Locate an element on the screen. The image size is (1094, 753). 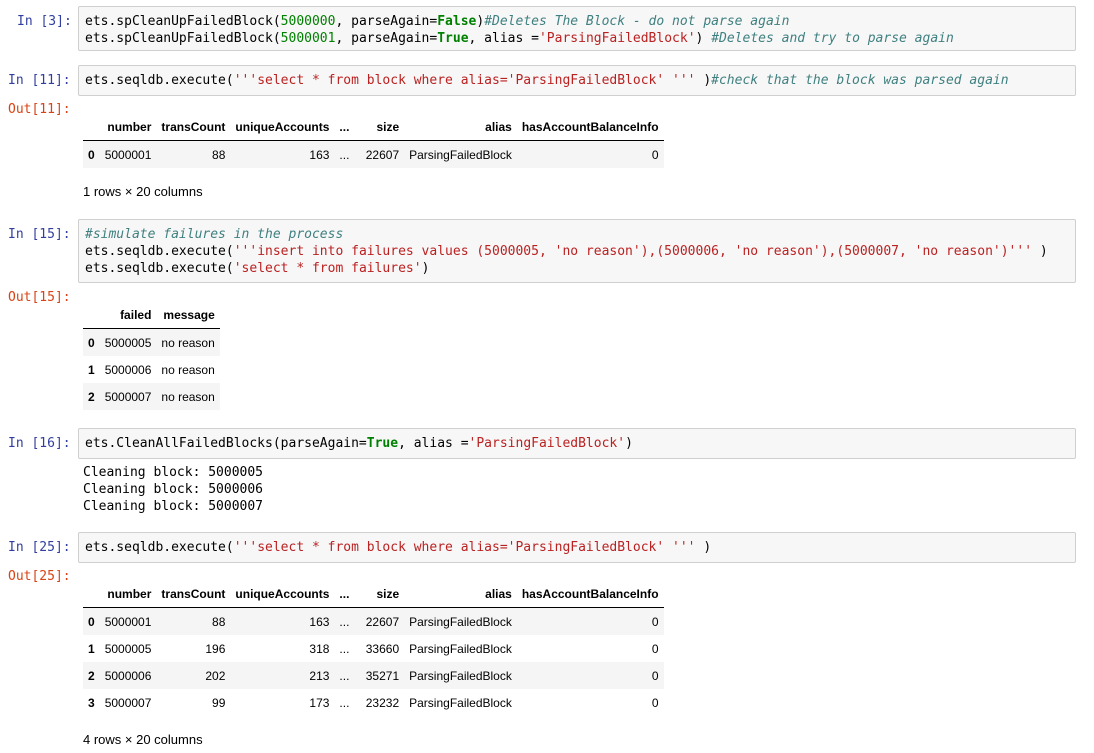
table-cell: 213 is located at coordinates (319, 675).